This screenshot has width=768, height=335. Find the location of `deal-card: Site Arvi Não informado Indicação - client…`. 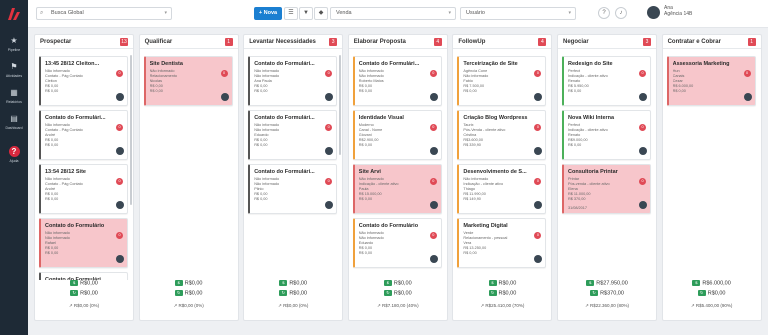

deal-card: Site Arvi Não informado Indicação - client… is located at coordinates (397, 189).